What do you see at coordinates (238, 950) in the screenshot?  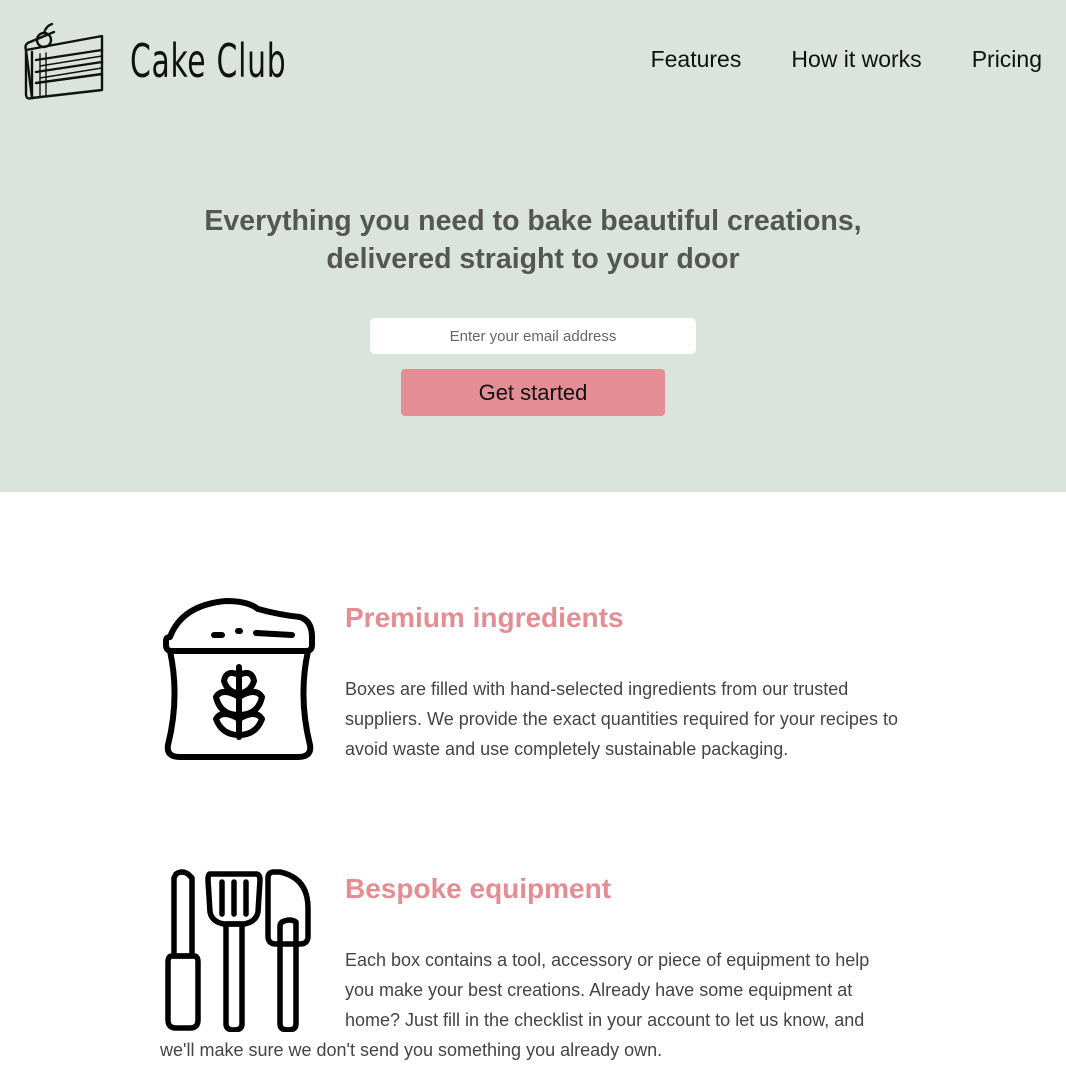 I see `baking-utensils-icon` at bounding box center [238, 950].